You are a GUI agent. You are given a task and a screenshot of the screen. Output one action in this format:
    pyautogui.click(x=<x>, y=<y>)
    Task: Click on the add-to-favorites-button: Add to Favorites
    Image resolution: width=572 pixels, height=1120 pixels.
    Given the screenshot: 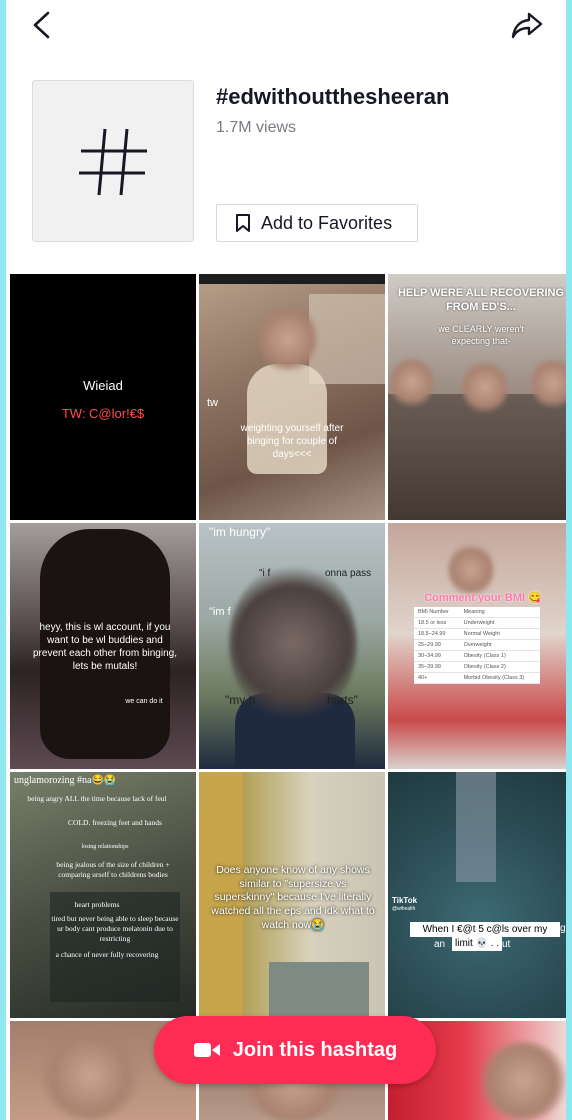 What is the action you would take?
    pyautogui.click(x=317, y=223)
    